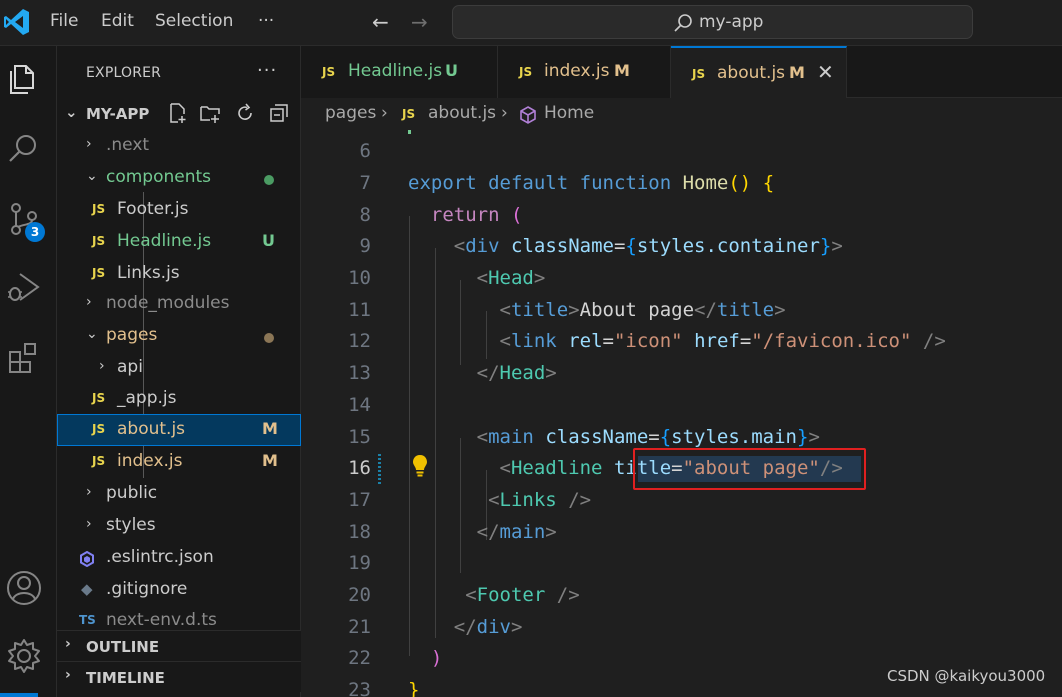 This screenshot has height=697, width=1062. I want to click on menu-more: ···, so click(266, 21).